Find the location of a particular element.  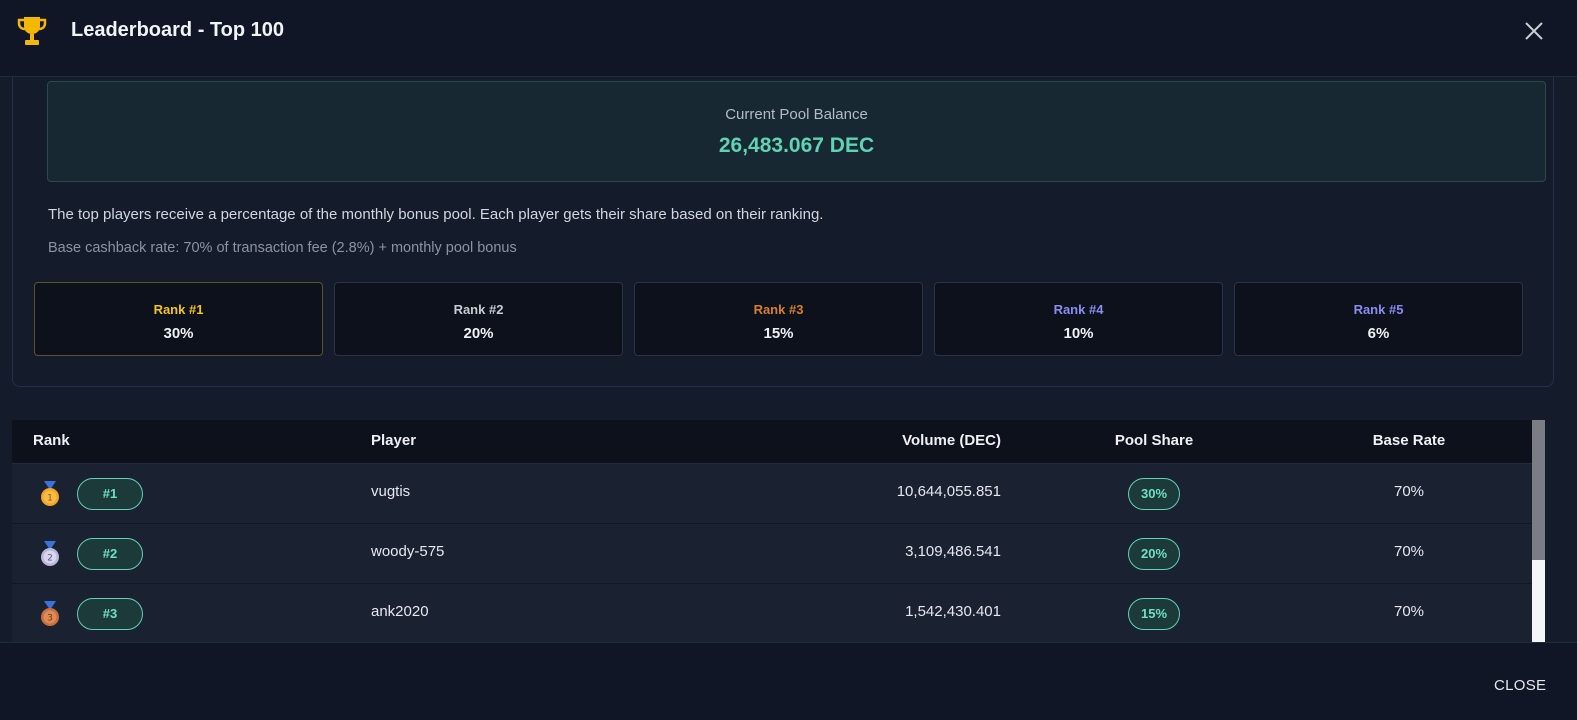

pool-share-badge: 15% is located at coordinates (1154, 614).